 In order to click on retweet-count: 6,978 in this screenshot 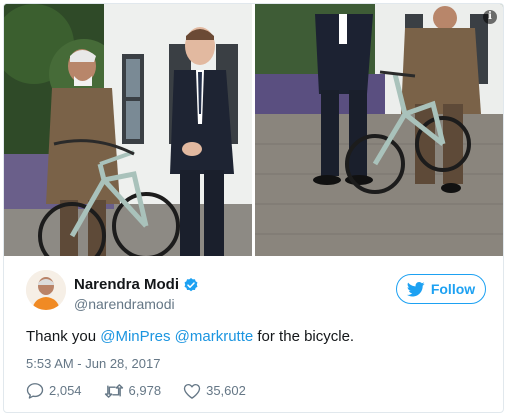, I will do `click(145, 390)`.